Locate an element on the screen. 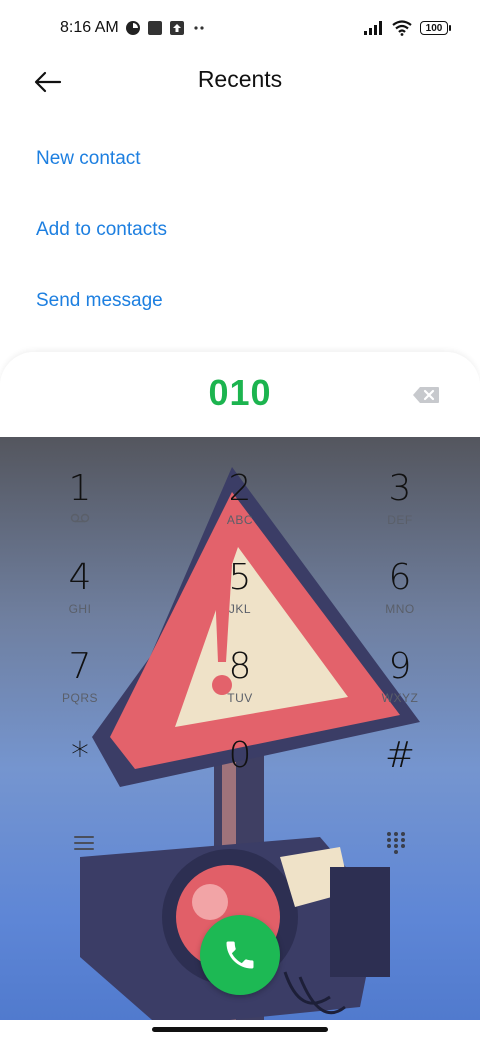 Image resolution: width=480 pixels, height=1040 pixels. key-5: 5 JKL is located at coordinates (240, 596).